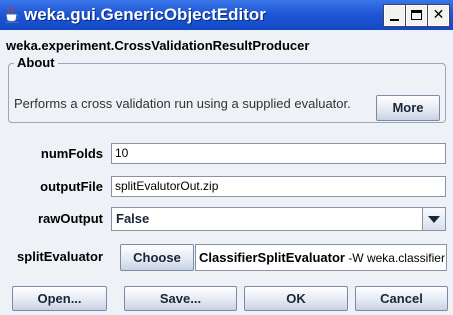  What do you see at coordinates (401, 298) in the screenshot?
I see `cancel-button: Cancel` at bounding box center [401, 298].